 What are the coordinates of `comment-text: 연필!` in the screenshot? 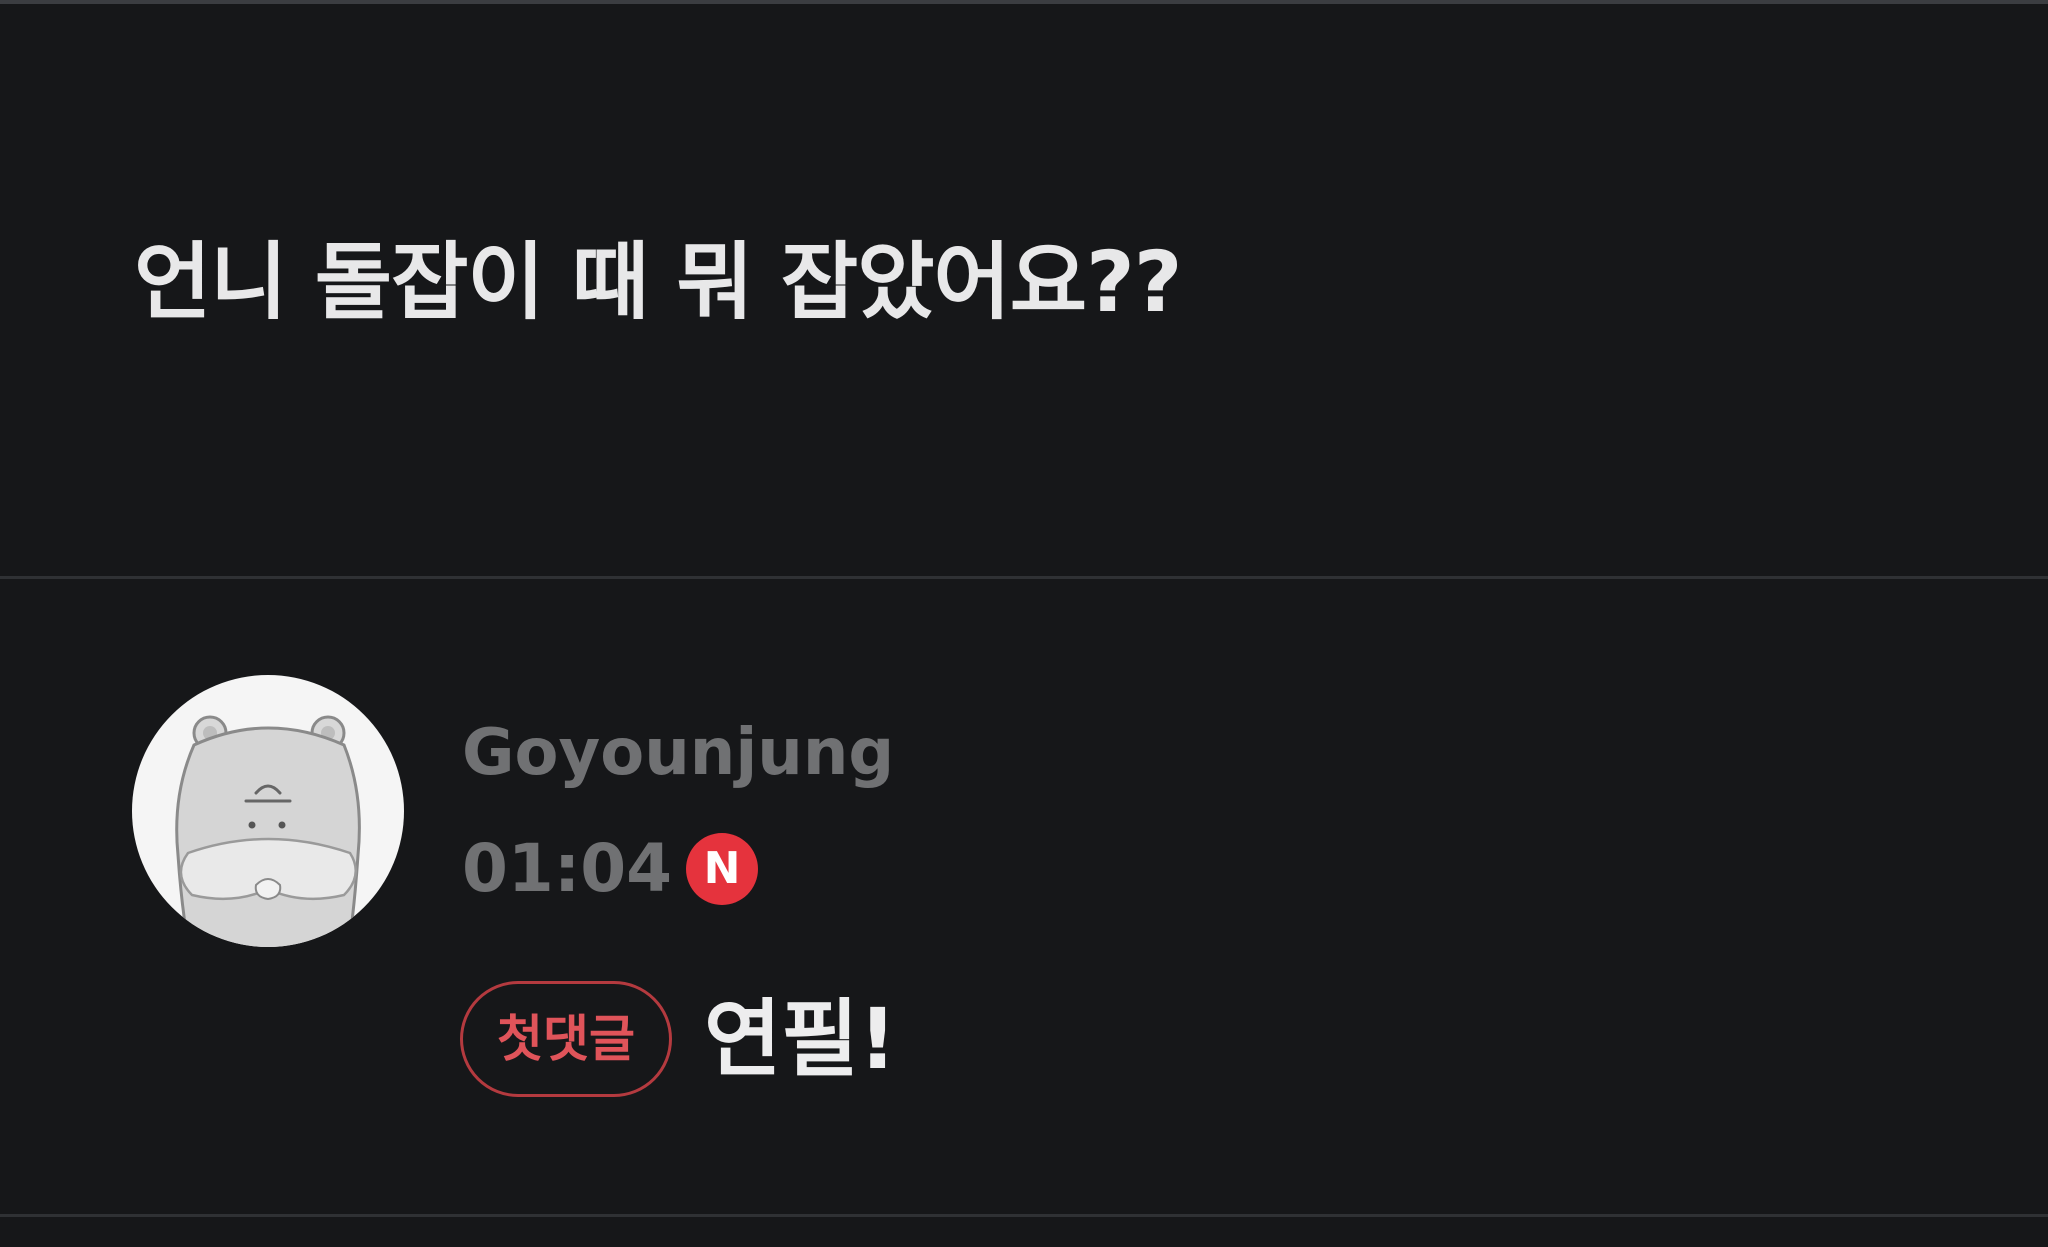 It's located at (800, 1039).